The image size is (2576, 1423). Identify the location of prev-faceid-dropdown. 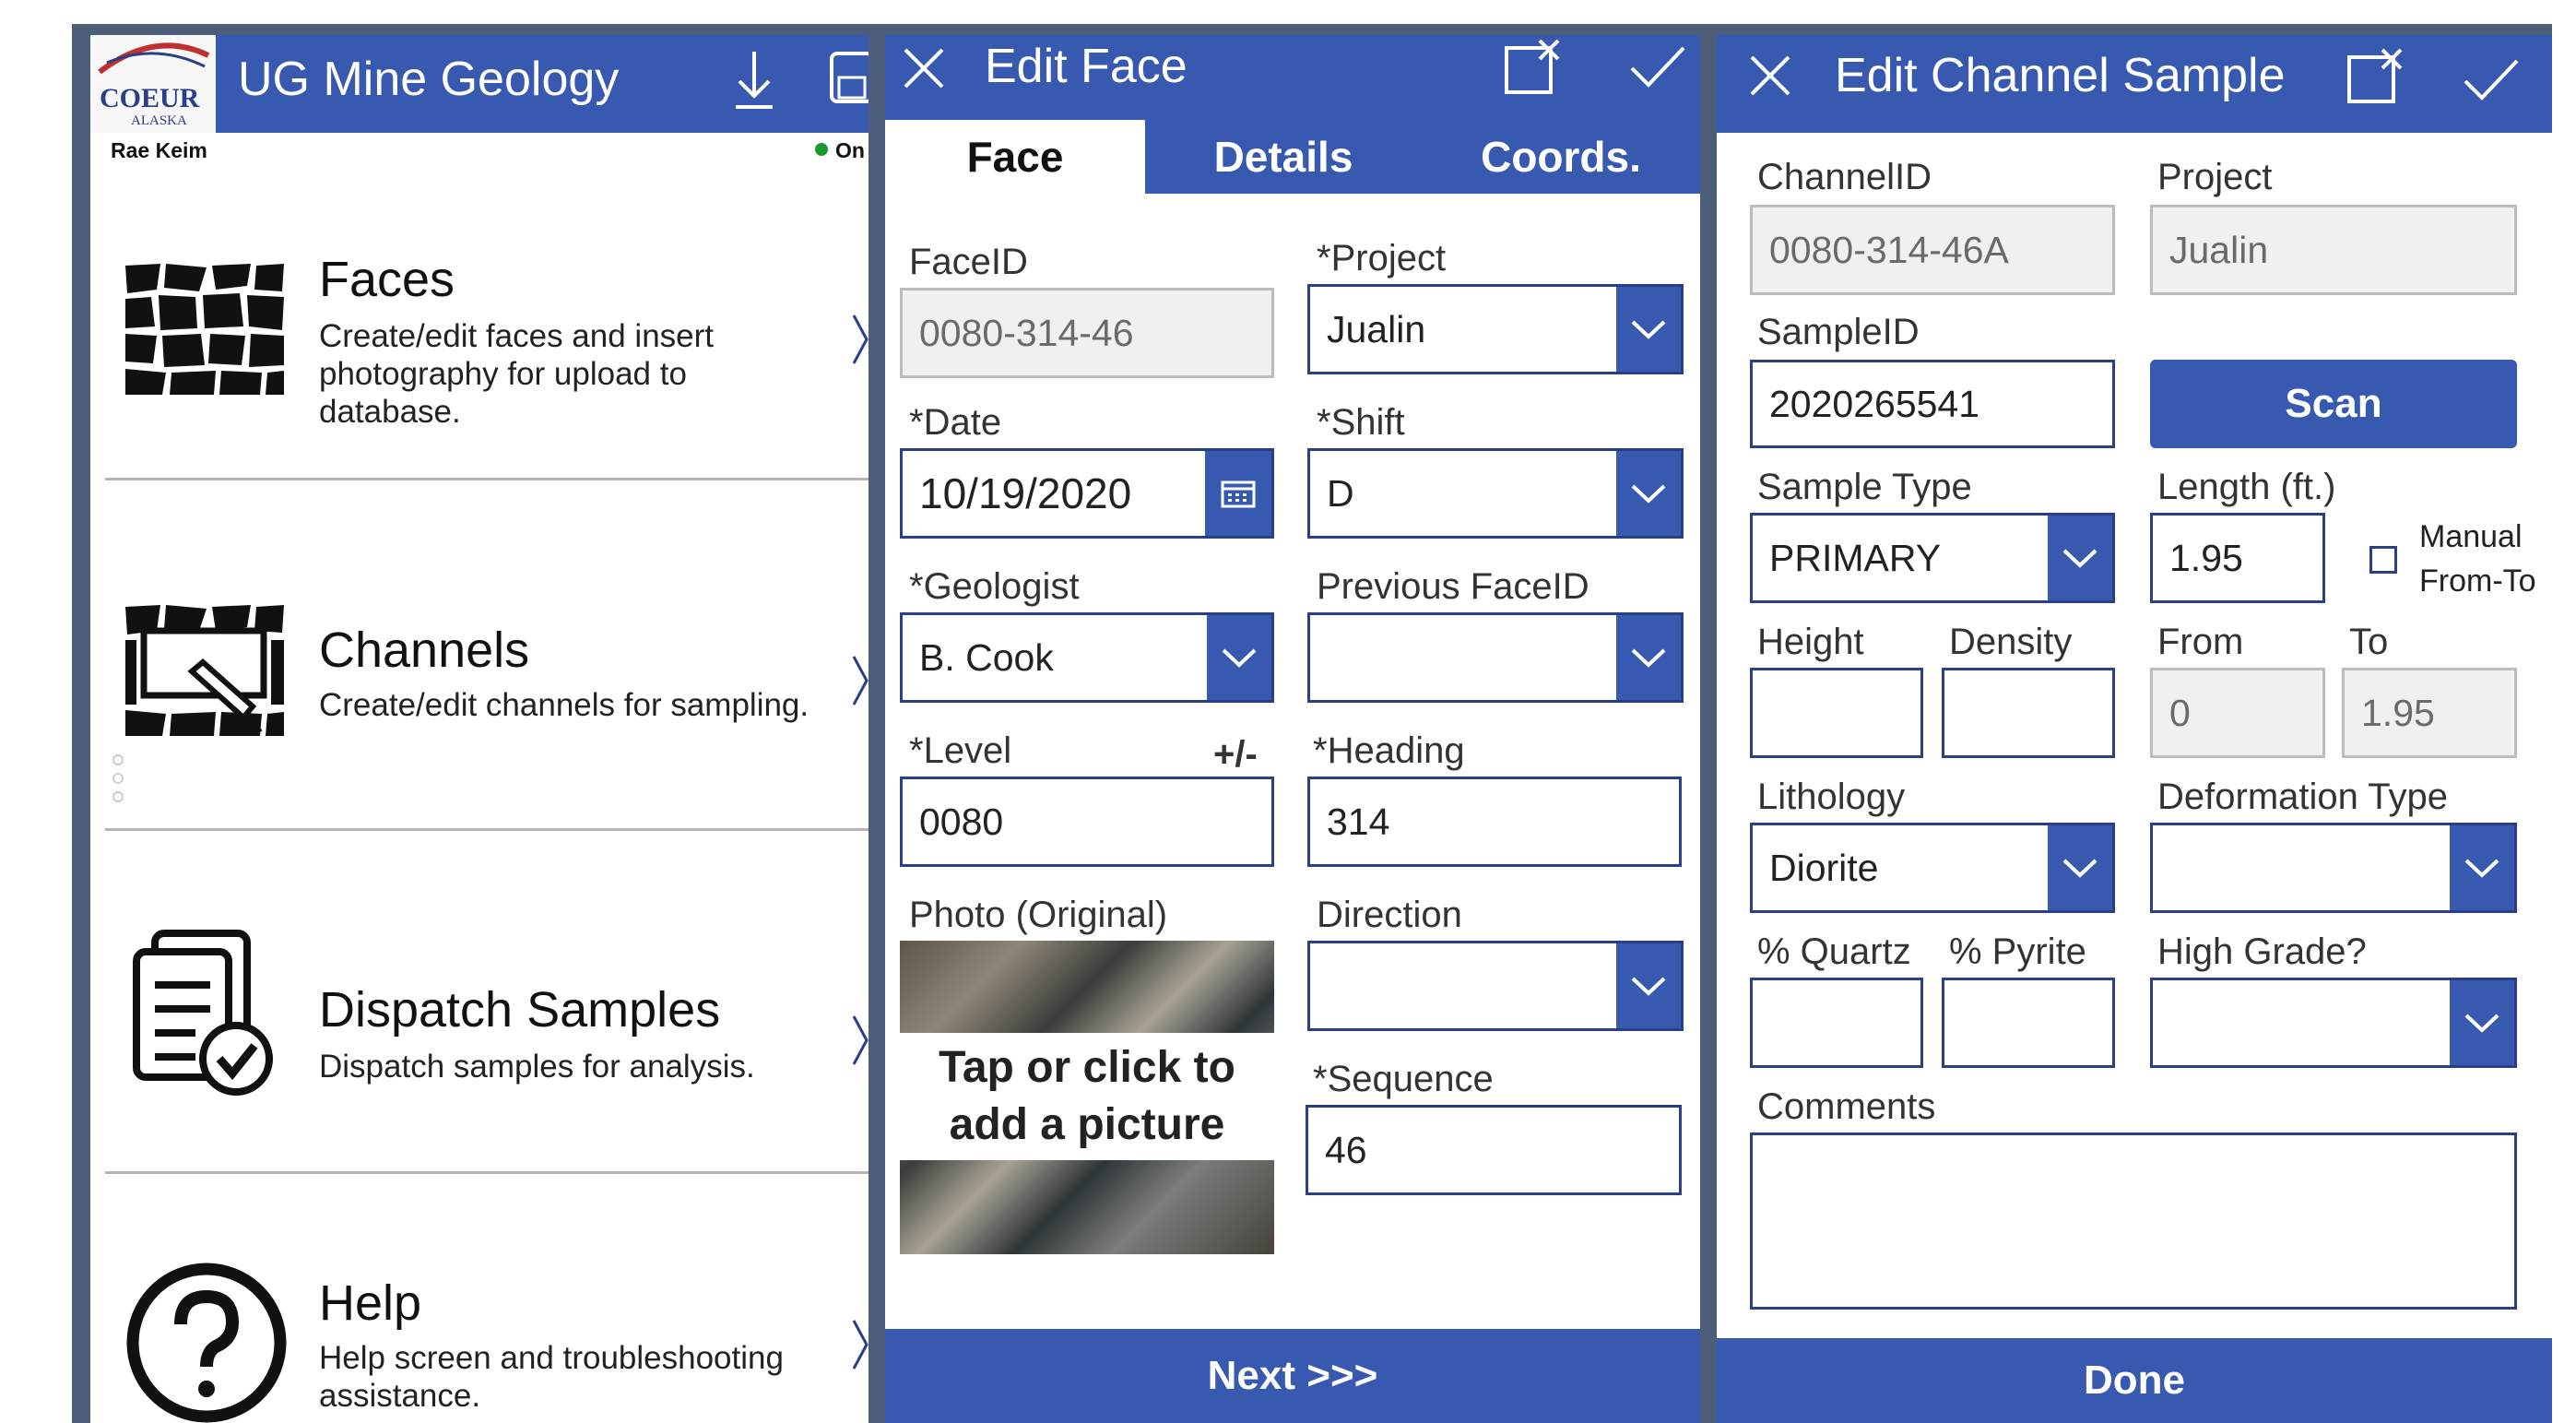
(1495, 657).